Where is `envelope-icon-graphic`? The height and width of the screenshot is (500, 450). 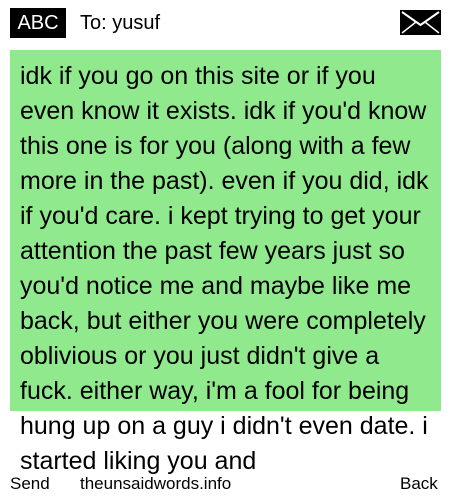
envelope-icon-graphic is located at coordinates (420, 22).